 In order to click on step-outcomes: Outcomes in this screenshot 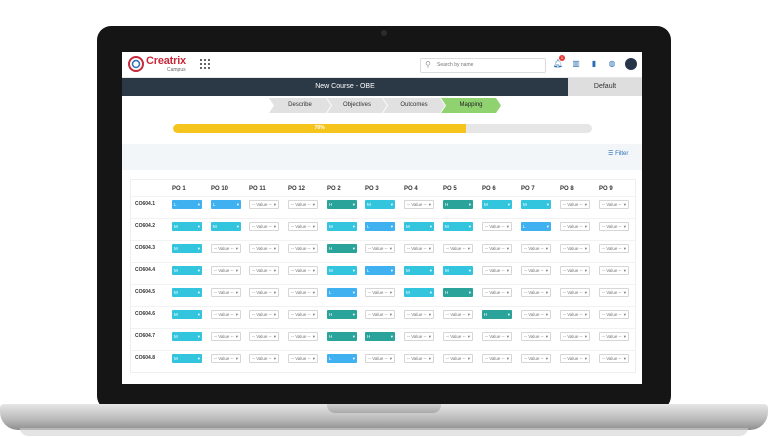, I will do `click(414, 105)`.